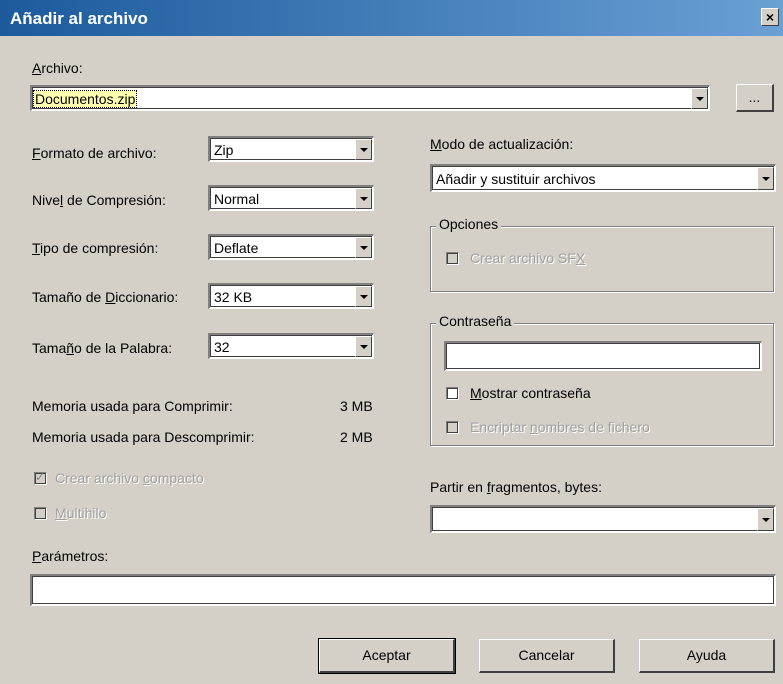  I want to click on encrypt-names-label: Encriptar nombres de fichero, so click(560, 427).